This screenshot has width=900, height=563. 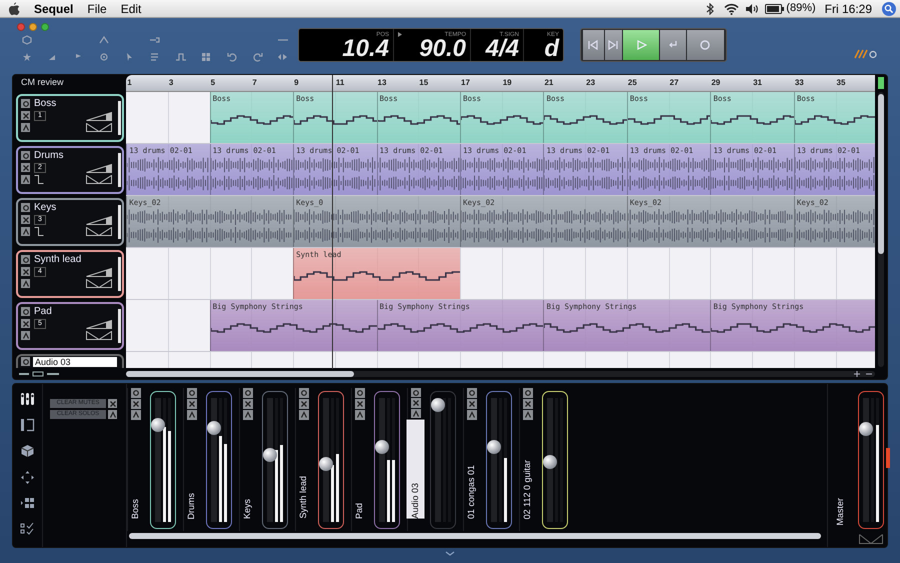 What do you see at coordinates (848, 9) in the screenshot?
I see `menubar-clock: Fri 16:29` at bounding box center [848, 9].